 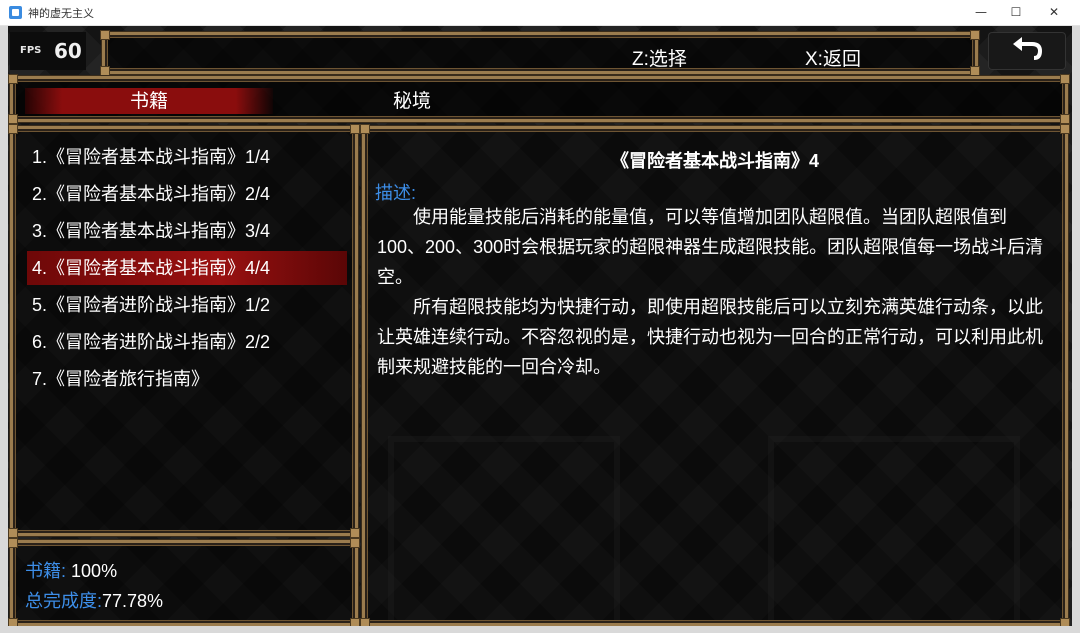 What do you see at coordinates (187, 342) in the screenshot?
I see `book-list-item: 6.《冒险者进阶战斗指南》2/2` at bounding box center [187, 342].